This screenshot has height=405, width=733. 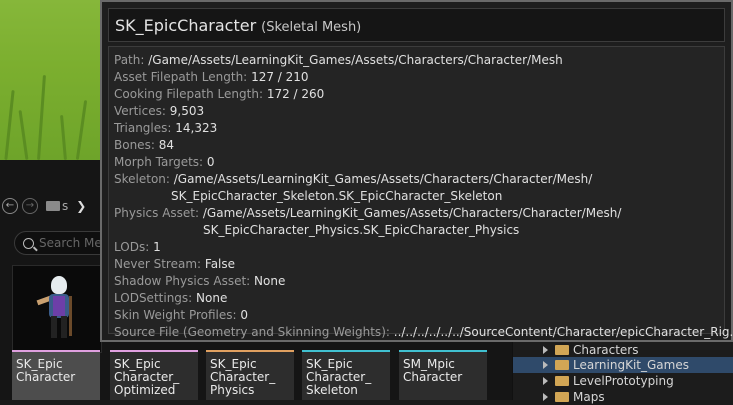 What do you see at coordinates (166, 145) in the screenshot?
I see `row-value: 84` at bounding box center [166, 145].